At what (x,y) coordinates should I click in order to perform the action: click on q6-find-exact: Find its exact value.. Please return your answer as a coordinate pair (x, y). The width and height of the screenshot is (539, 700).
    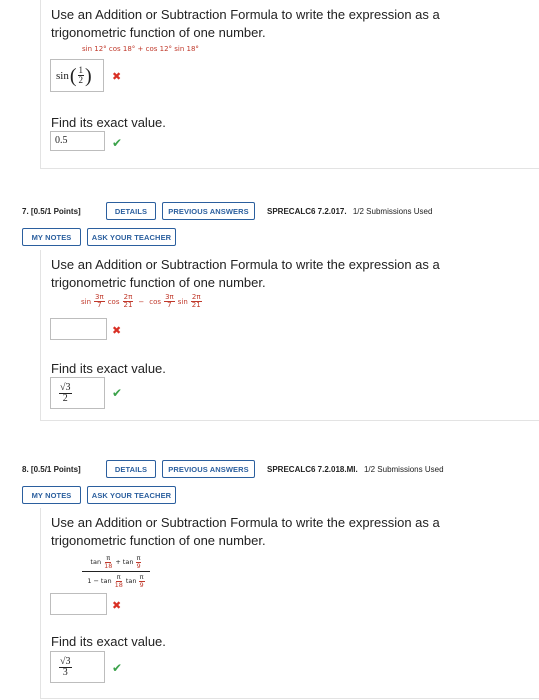
    Looking at the image, I should click on (108, 122).